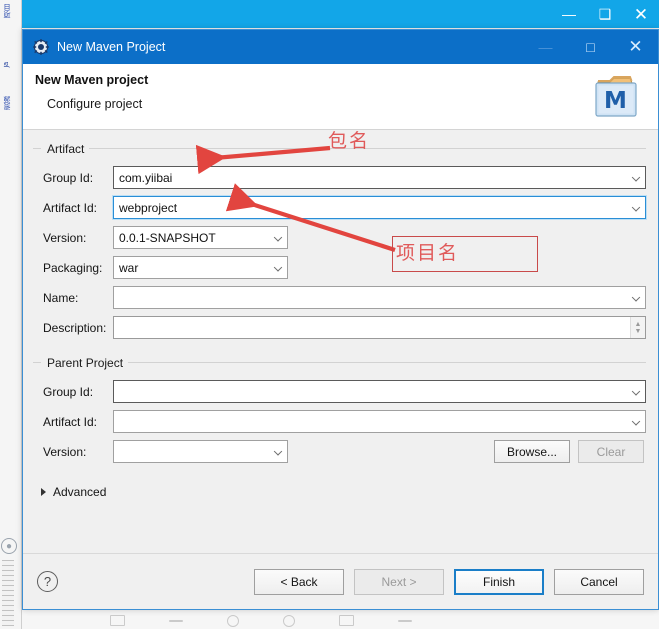 This screenshot has width=659, height=629. I want to click on input-parent-version, so click(200, 451).